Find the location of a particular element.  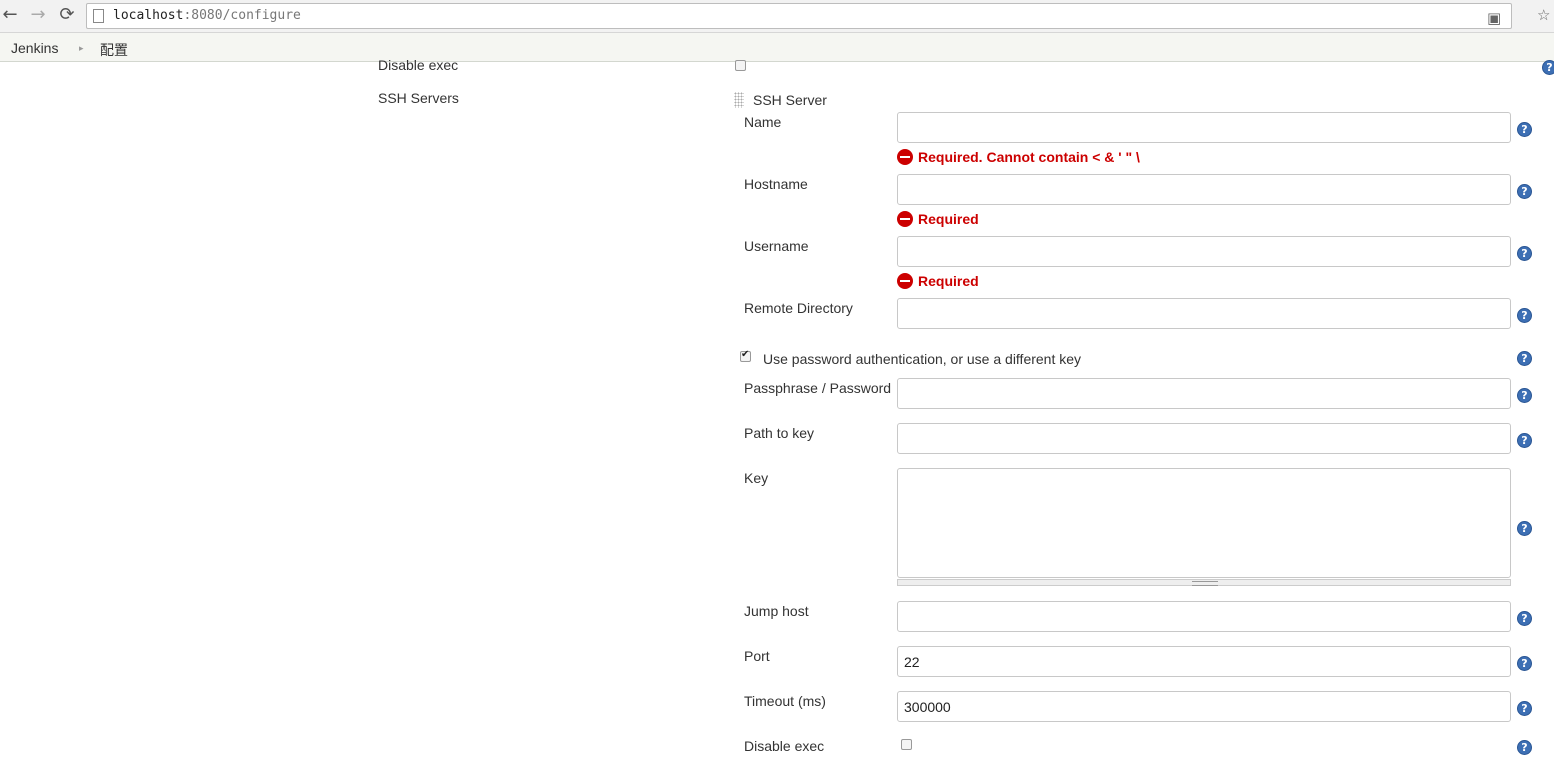

ssh-server-heading: SSH Server is located at coordinates (790, 100).